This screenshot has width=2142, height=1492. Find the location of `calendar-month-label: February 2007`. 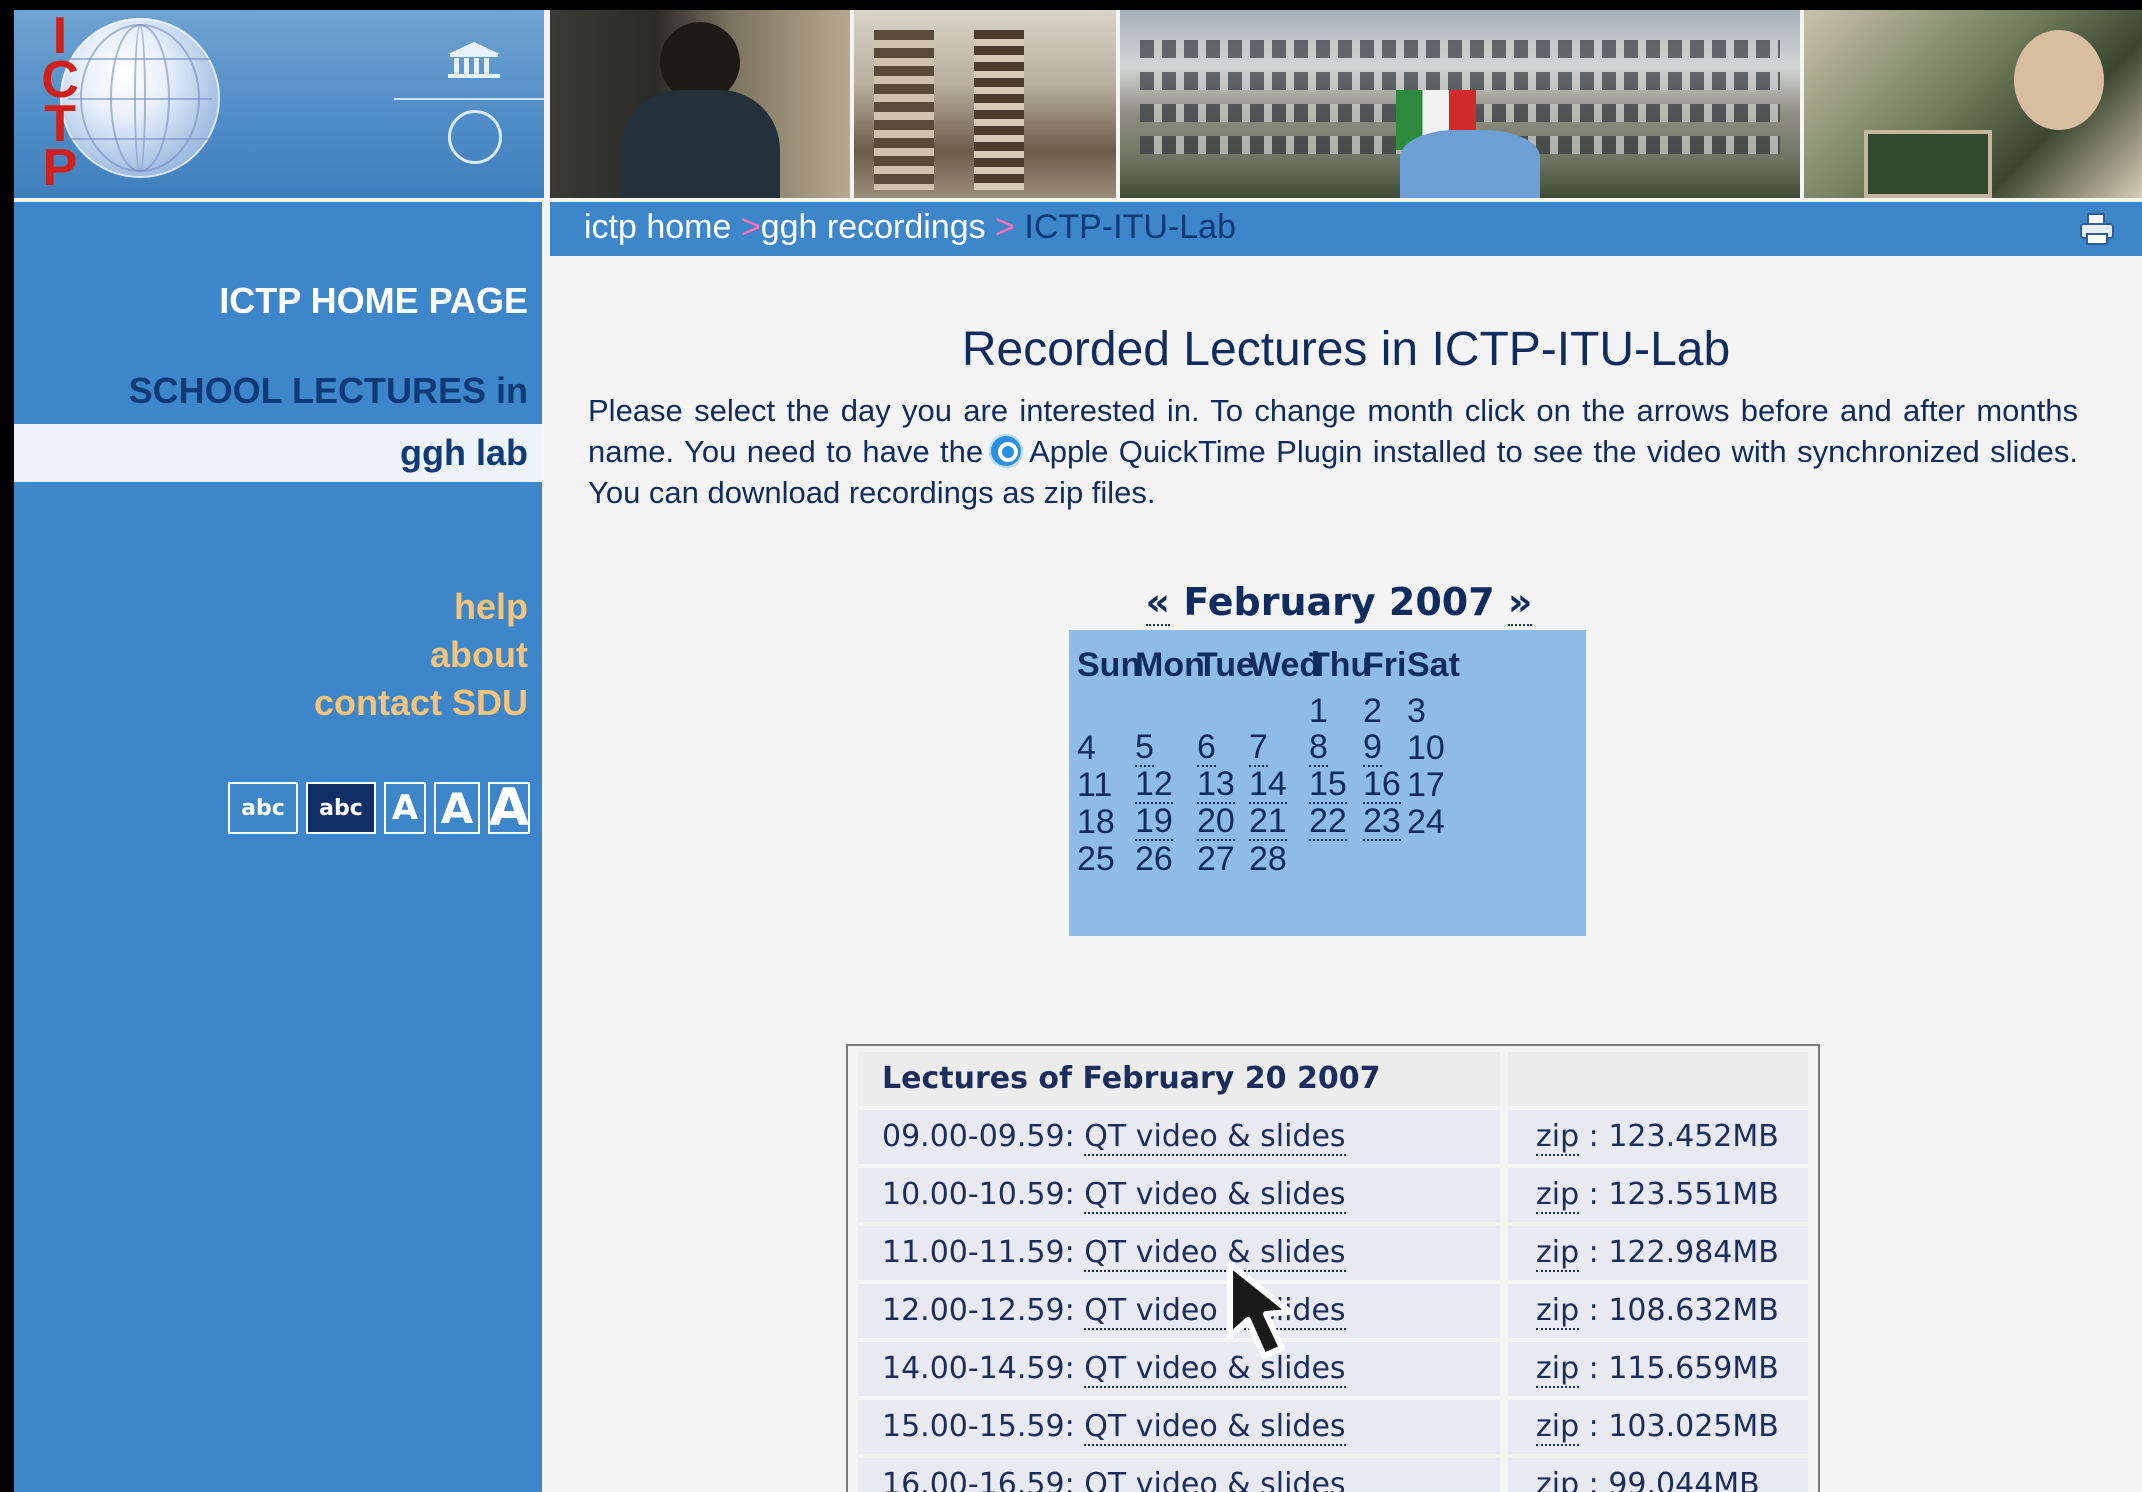

calendar-month-label: February 2007 is located at coordinates (1339, 602).